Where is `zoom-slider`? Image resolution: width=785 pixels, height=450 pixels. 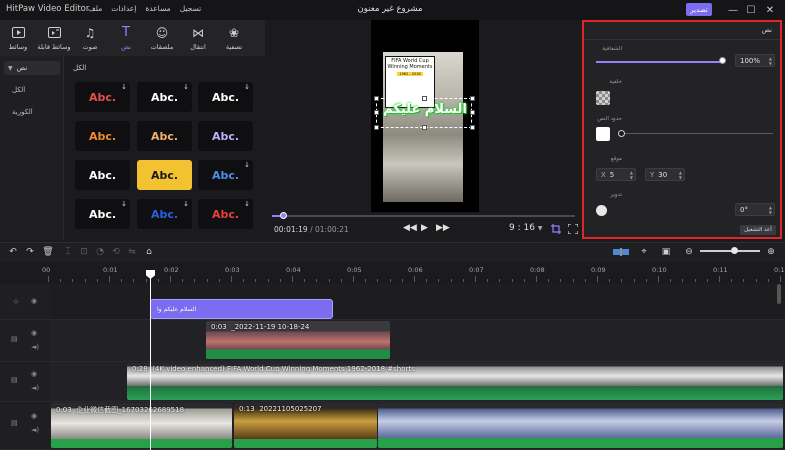 zoom-slider is located at coordinates (730, 251).